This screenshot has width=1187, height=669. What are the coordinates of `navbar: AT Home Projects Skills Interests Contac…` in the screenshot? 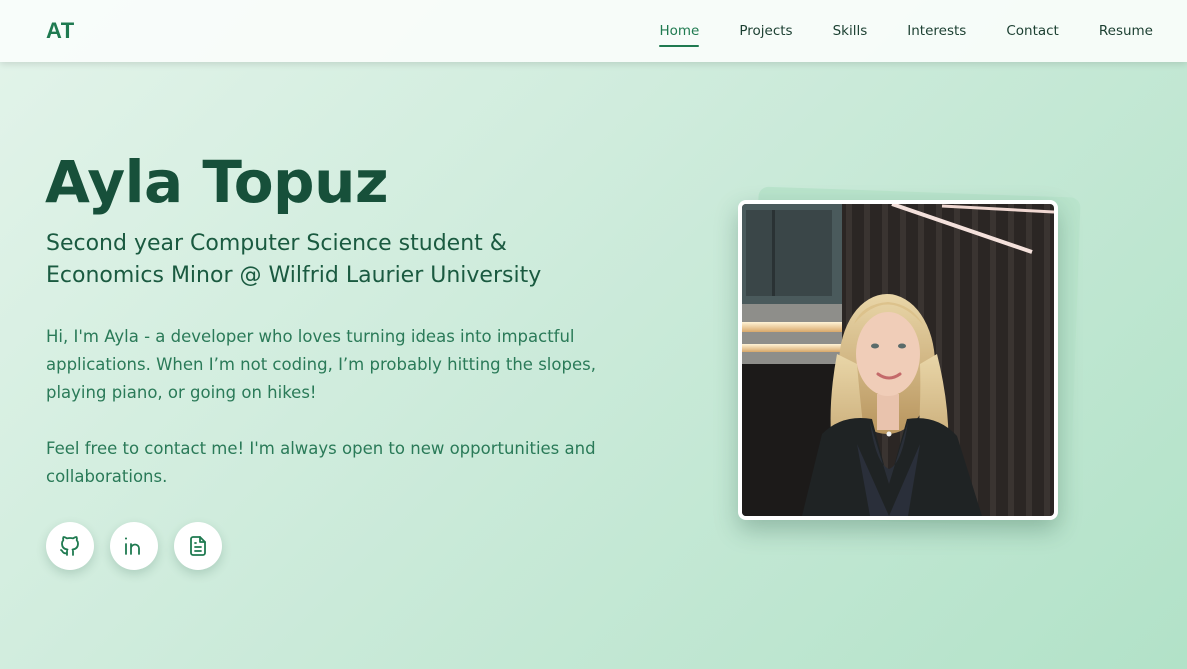 It's located at (593, 31).